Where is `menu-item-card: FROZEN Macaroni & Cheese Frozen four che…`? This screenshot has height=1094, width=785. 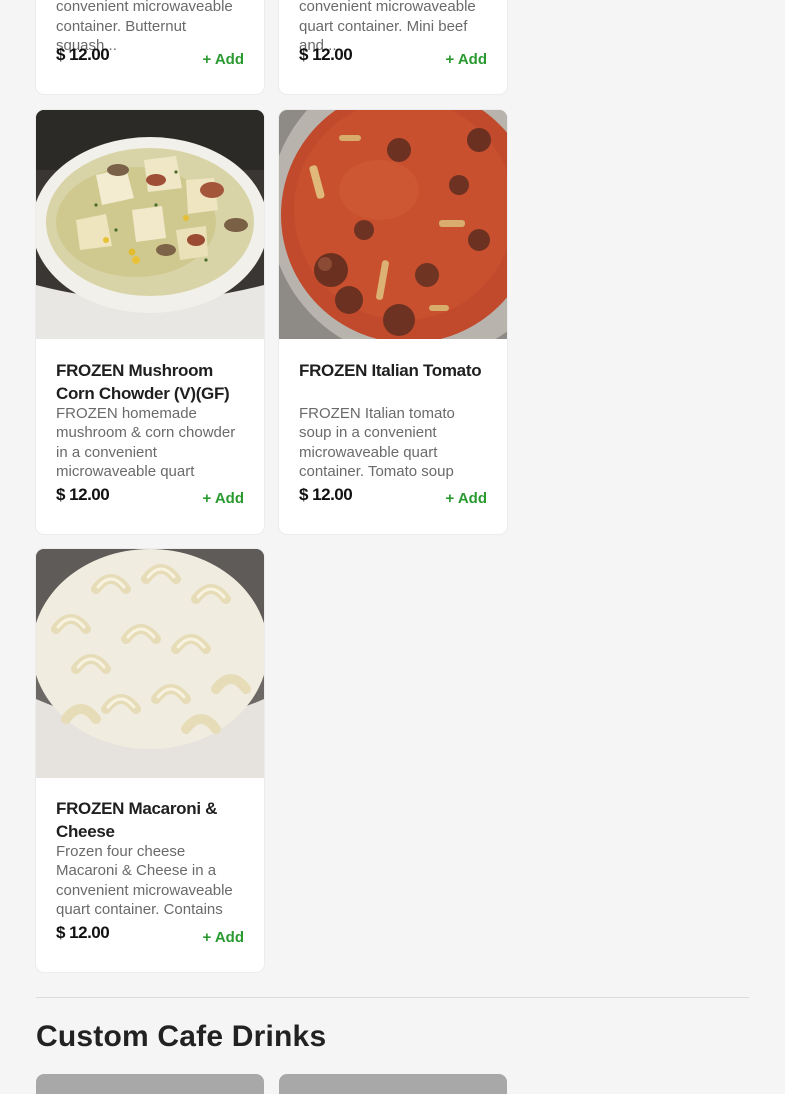 menu-item-card: FROZEN Macaroni & Cheese Frozen four che… is located at coordinates (150, 760).